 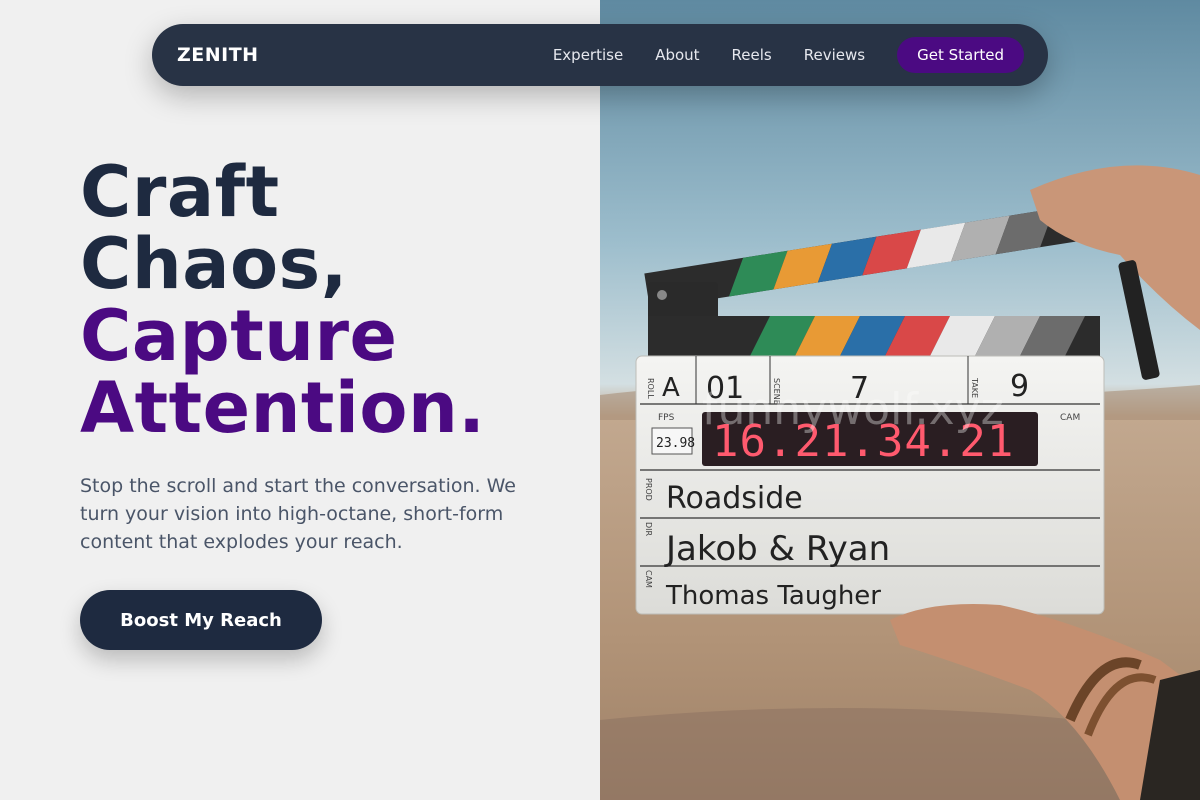 What do you see at coordinates (671, 388) in the screenshot?
I see `slate-roll: A` at bounding box center [671, 388].